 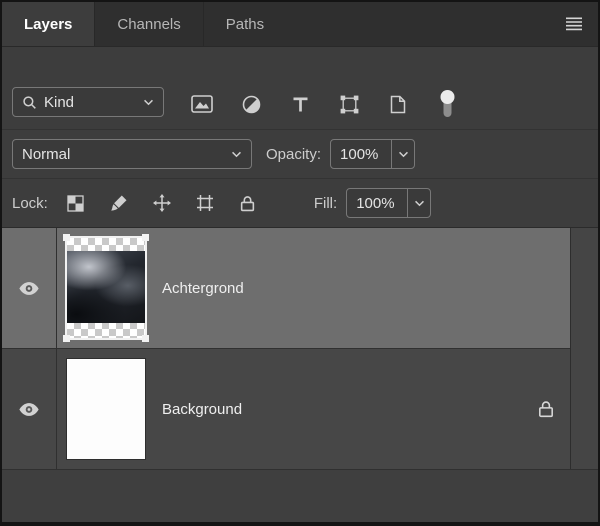 I want to click on smart-object-filter-icon, so click(x=398, y=104).